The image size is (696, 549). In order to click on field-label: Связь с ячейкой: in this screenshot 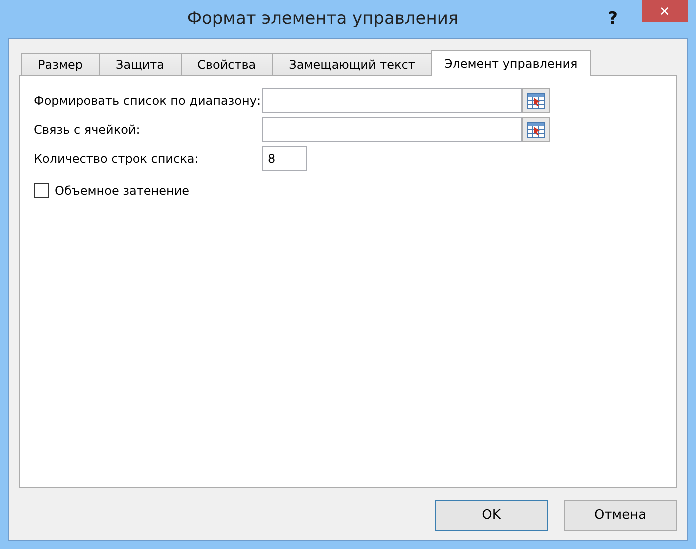, I will do `click(88, 129)`.